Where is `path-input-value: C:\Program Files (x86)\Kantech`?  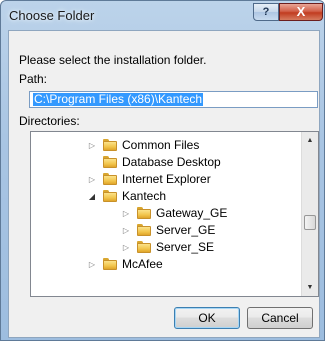
path-input-value: C:\Program Files (x86)\Kantech is located at coordinates (118, 99).